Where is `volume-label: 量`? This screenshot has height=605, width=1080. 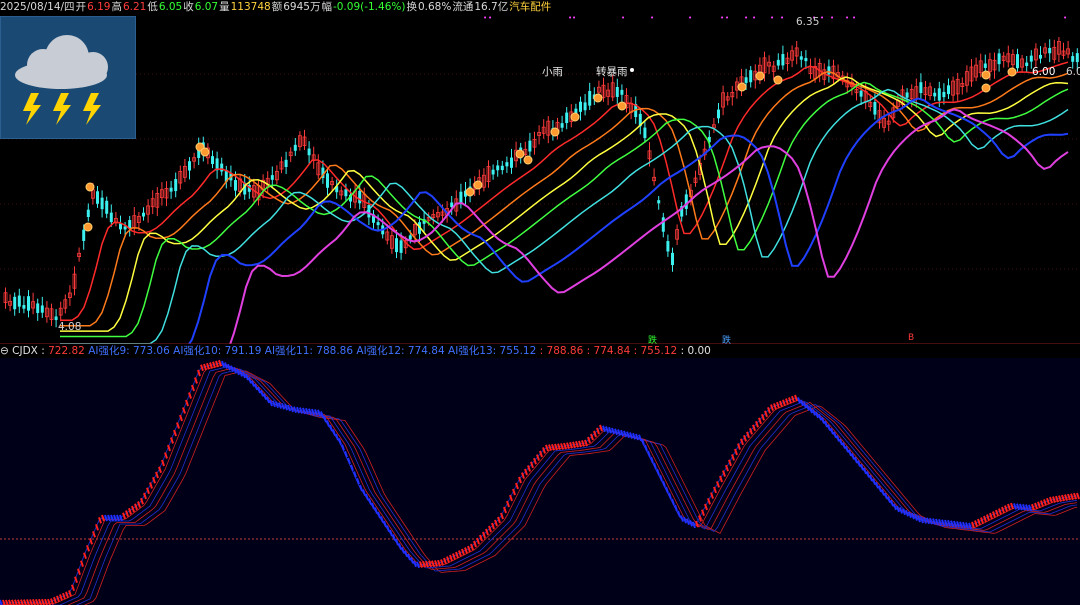
volume-label: 量 is located at coordinates (224, 7).